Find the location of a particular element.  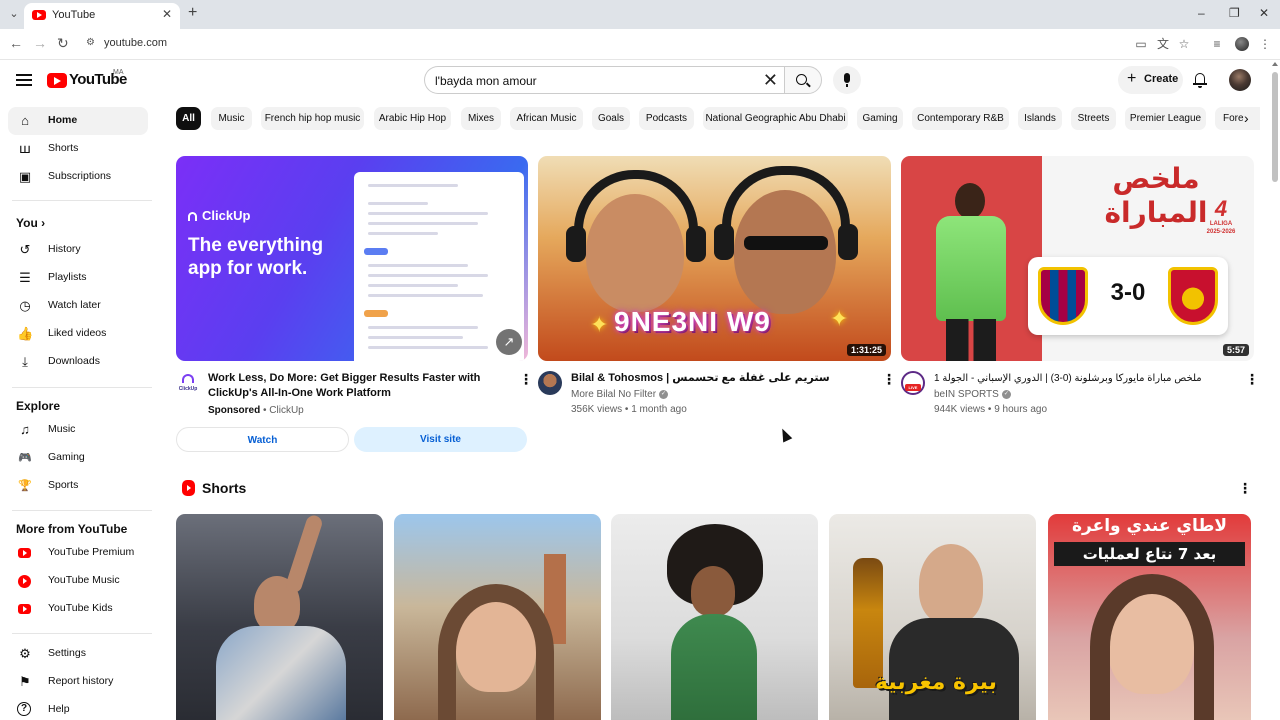

sidebar-item-playlists: ☰ Playlists is located at coordinates (78, 278).